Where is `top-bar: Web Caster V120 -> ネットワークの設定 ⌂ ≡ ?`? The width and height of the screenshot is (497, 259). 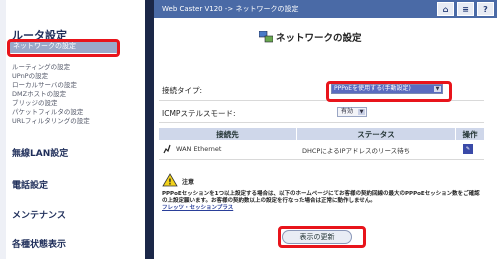
top-bar: Web Caster V120 -> ネットワークの設定 ⌂ ≡ ? is located at coordinates (325, 9).